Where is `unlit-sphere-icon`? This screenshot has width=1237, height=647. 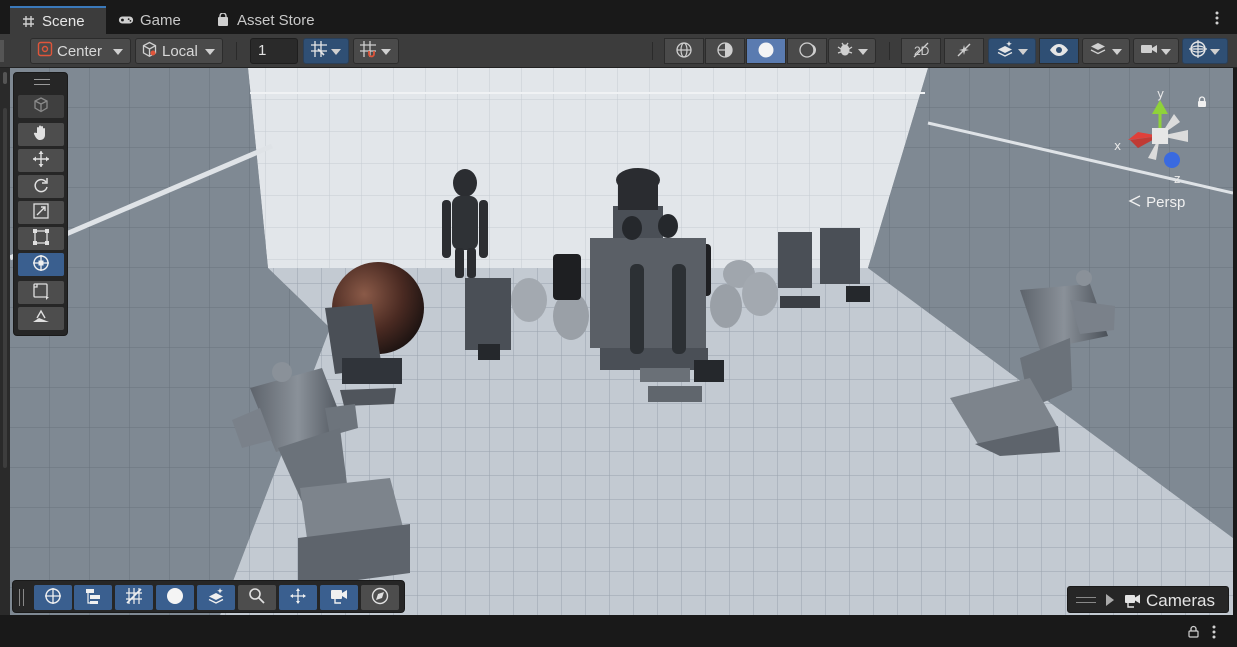 unlit-sphere-icon is located at coordinates (807, 51).